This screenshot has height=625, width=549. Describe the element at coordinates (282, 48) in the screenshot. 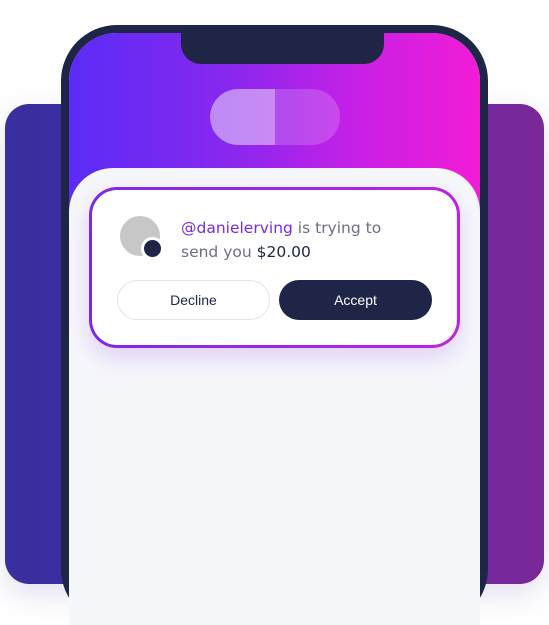

I see `phone-notch` at that location.